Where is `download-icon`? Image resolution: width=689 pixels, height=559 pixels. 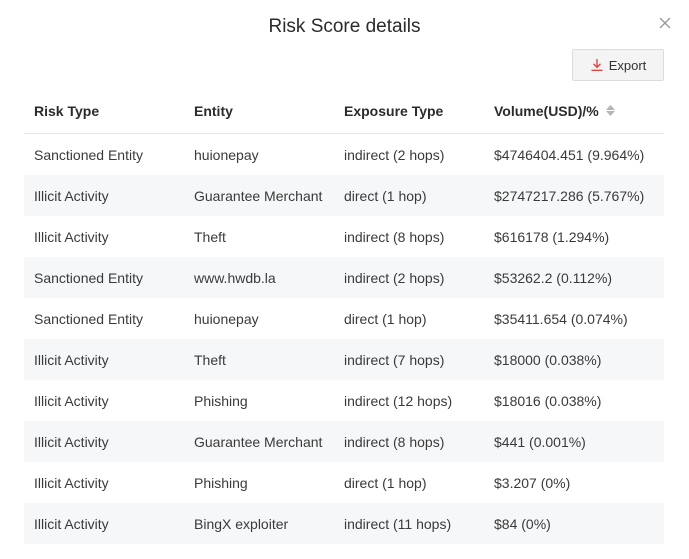
download-icon is located at coordinates (597, 65).